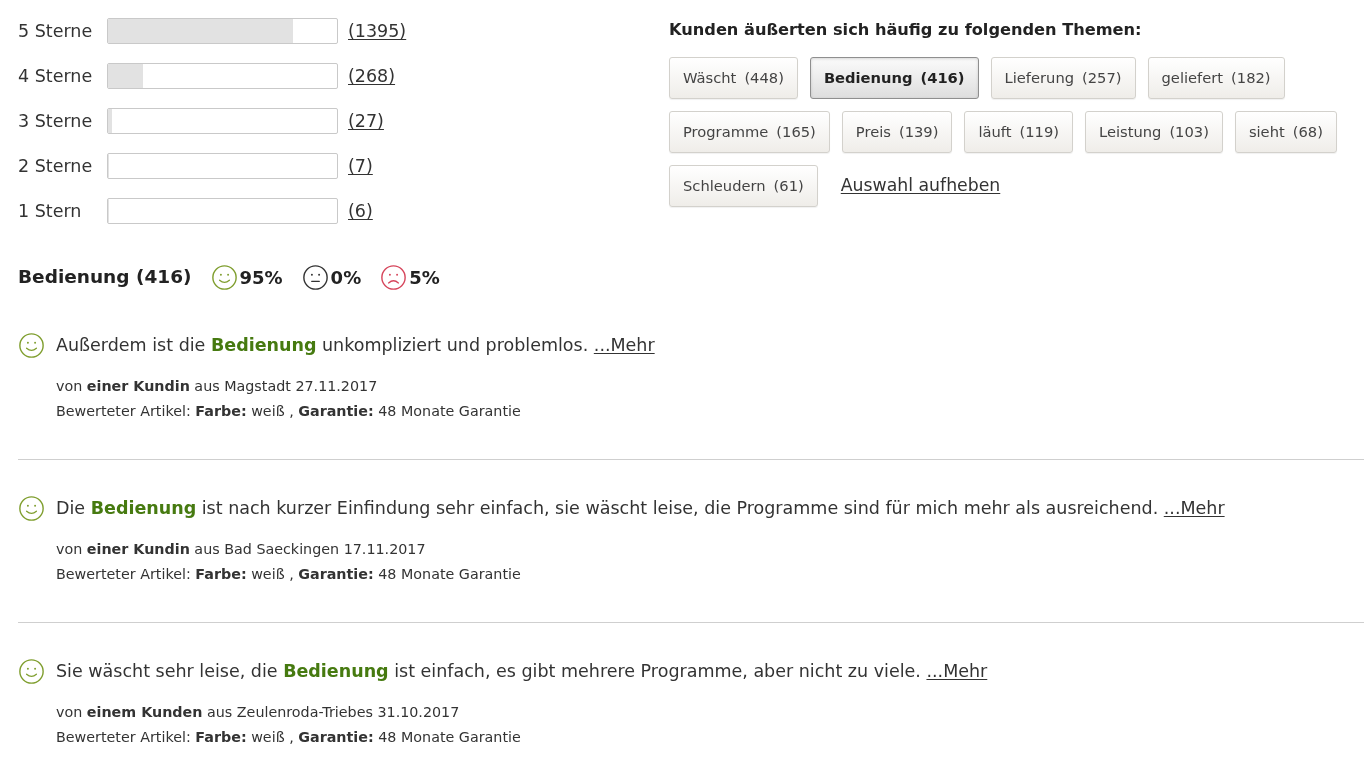 The image size is (1364, 768). Describe the element at coordinates (360, 166) in the screenshot. I see `rating-count-link: (7)` at that location.